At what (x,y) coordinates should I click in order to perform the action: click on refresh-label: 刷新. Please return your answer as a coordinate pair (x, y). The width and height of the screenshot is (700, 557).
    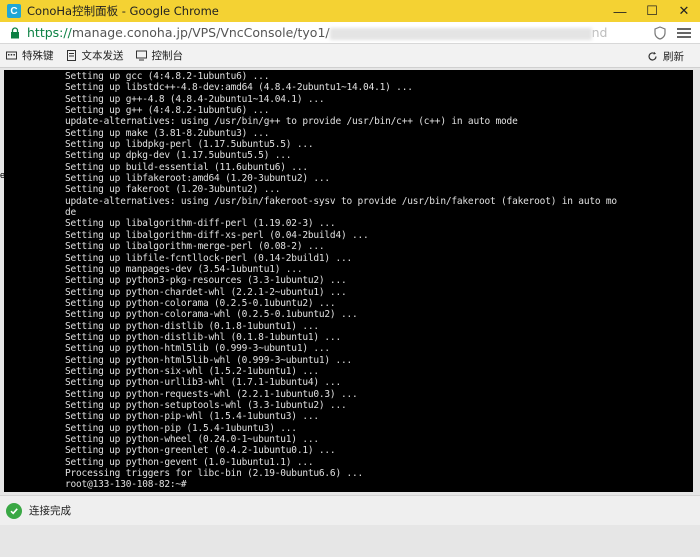
    Looking at the image, I should click on (673, 56).